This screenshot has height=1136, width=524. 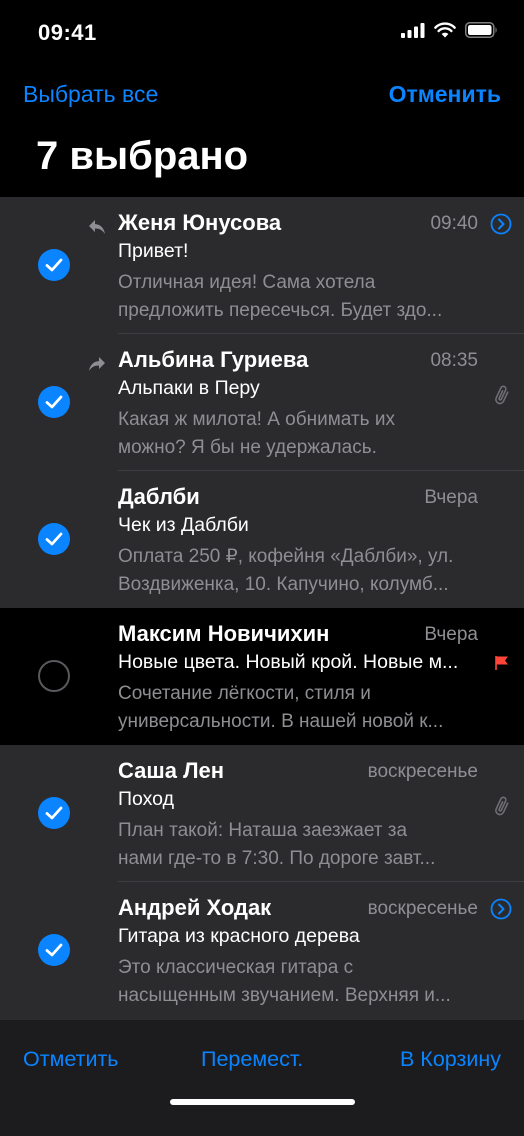 I want to click on message-subject: Поход, so click(x=146, y=799).